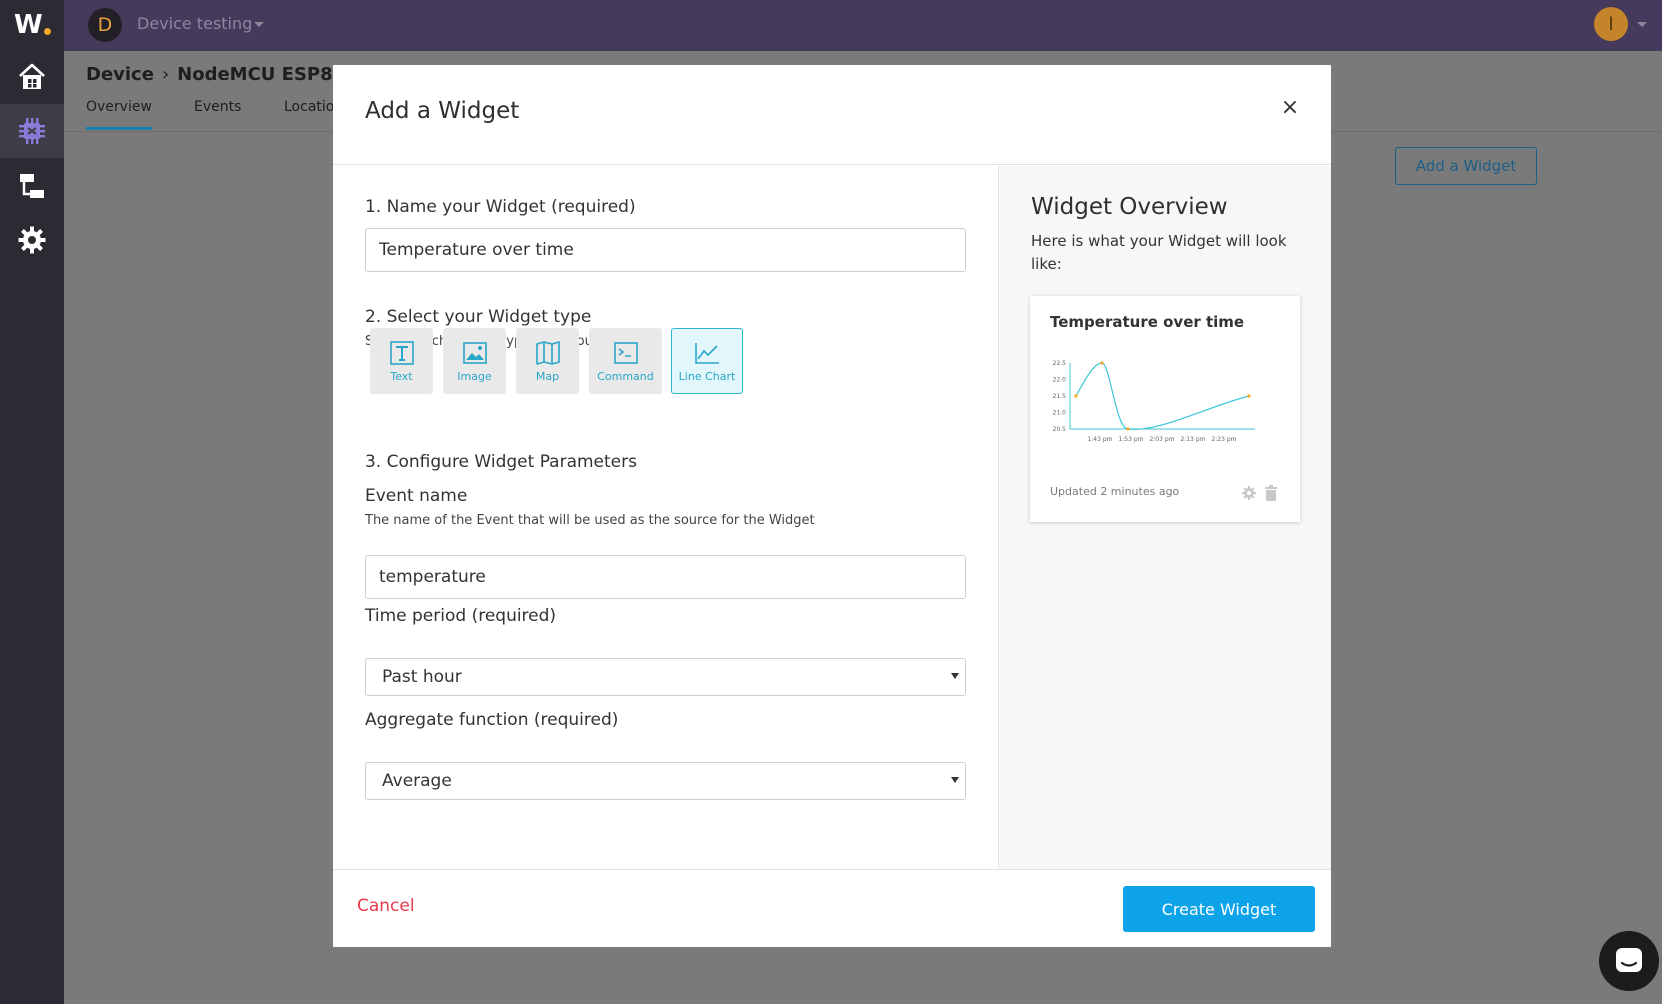 The height and width of the screenshot is (1004, 1662). Describe the element at coordinates (1115, 491) in the screenshot. I see `preview-updated-text: Updated 2 minutes ago` at that location.